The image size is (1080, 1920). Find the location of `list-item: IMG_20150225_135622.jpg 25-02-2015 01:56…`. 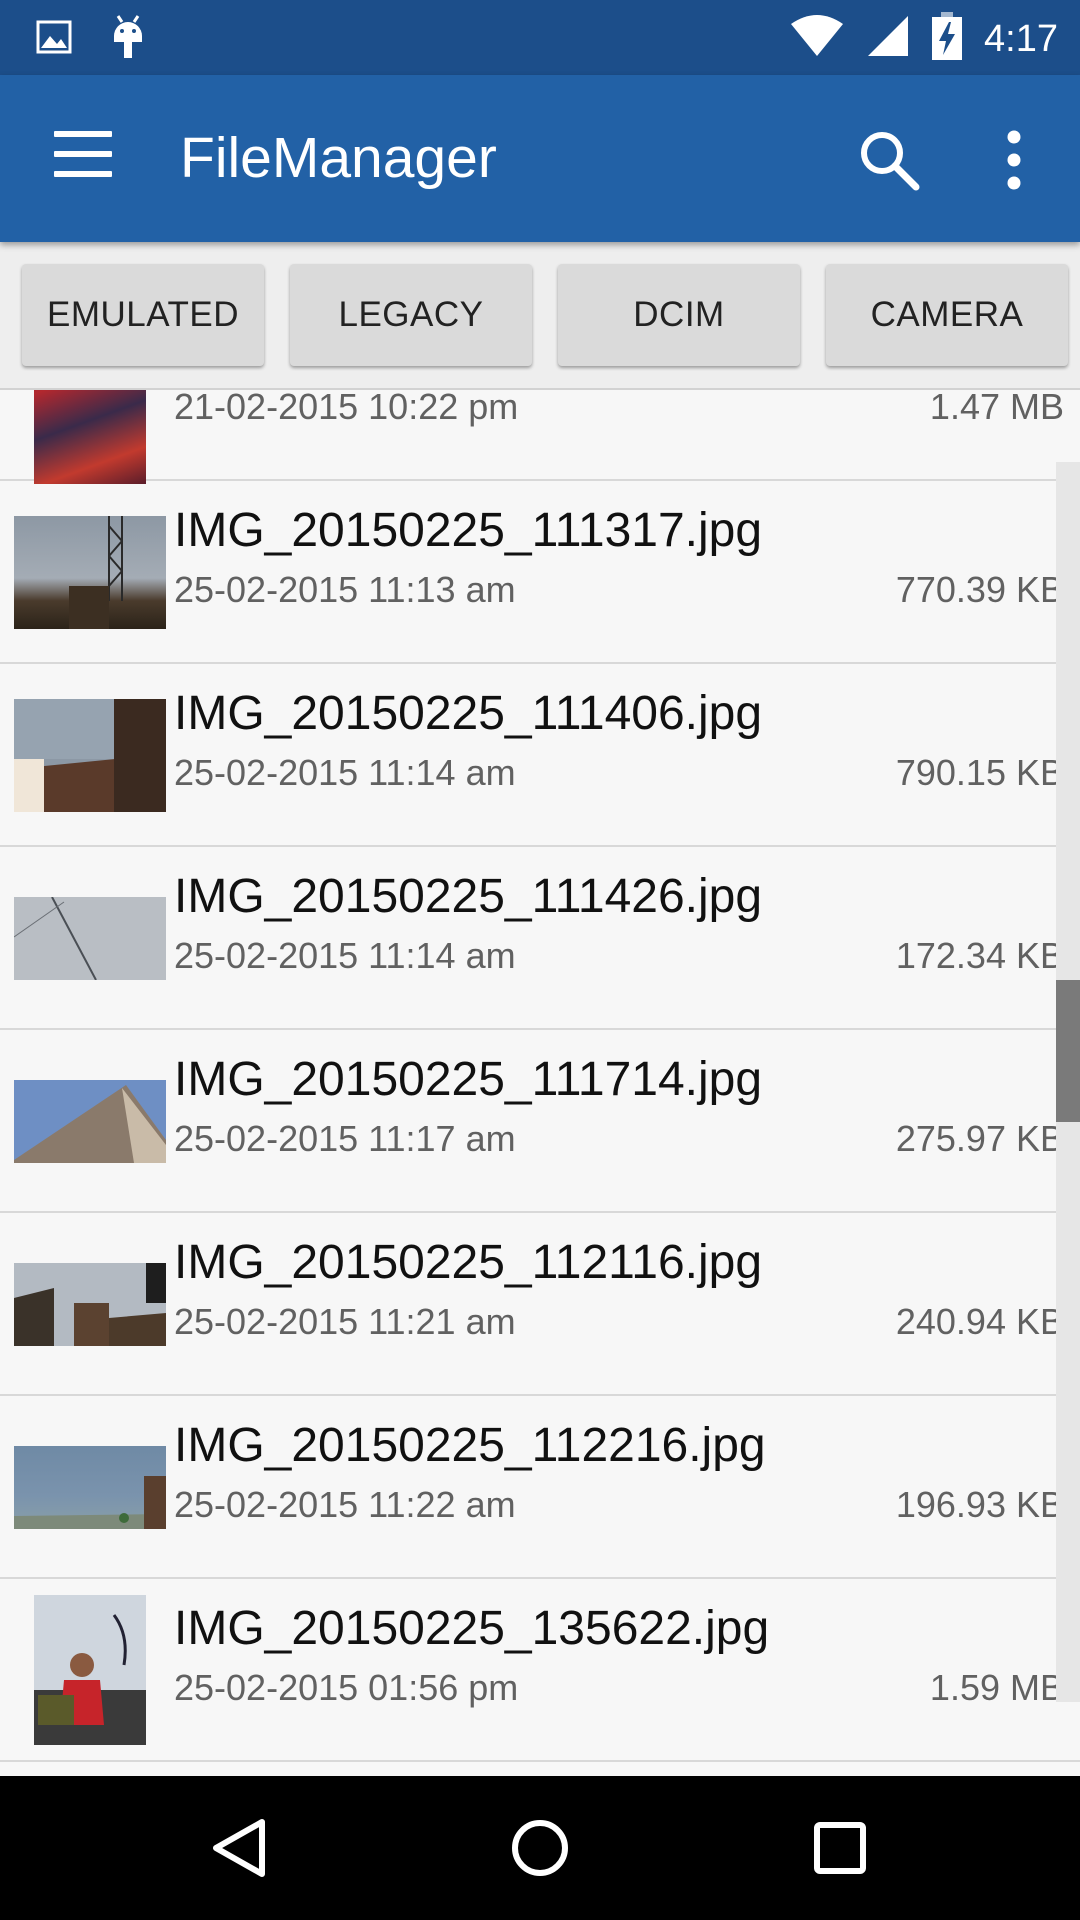

list-item: IMG_20150225_135622.jpg 25-02-2015 01:56… is located at coordinates (540, 1670).